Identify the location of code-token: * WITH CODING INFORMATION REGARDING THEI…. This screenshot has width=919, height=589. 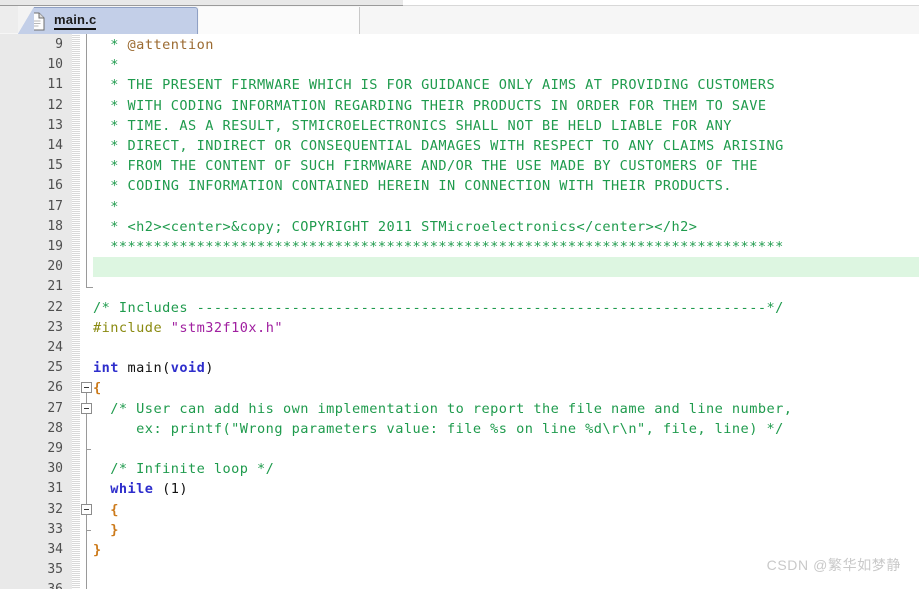
(430, 105).